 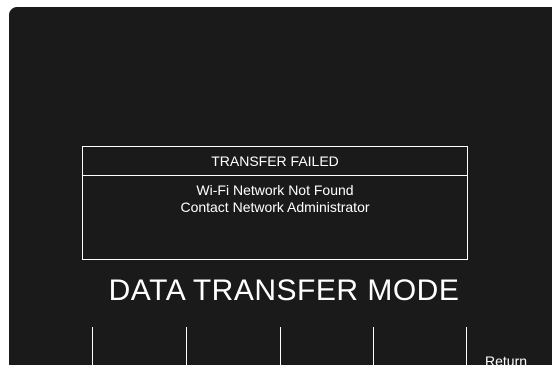 What do you see at coordinates (506, 361) in the screenshot?
I see `return-softkey: Return` at bounding box center [506, 361].